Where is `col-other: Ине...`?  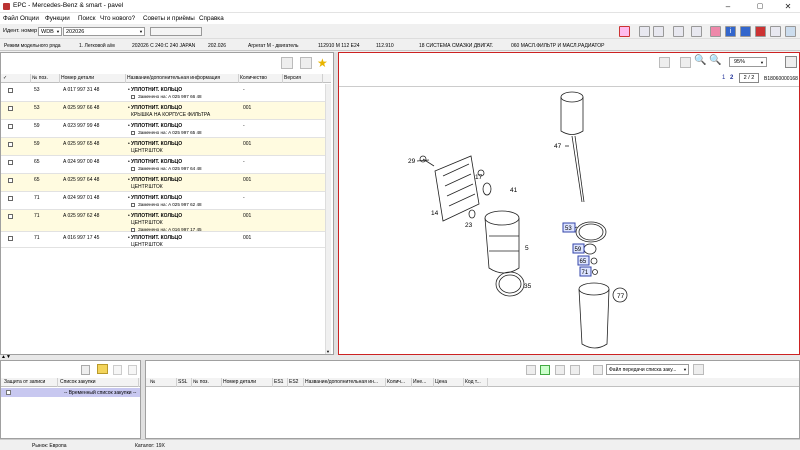 col-other: Ине... is located at coordinates (423, 382).